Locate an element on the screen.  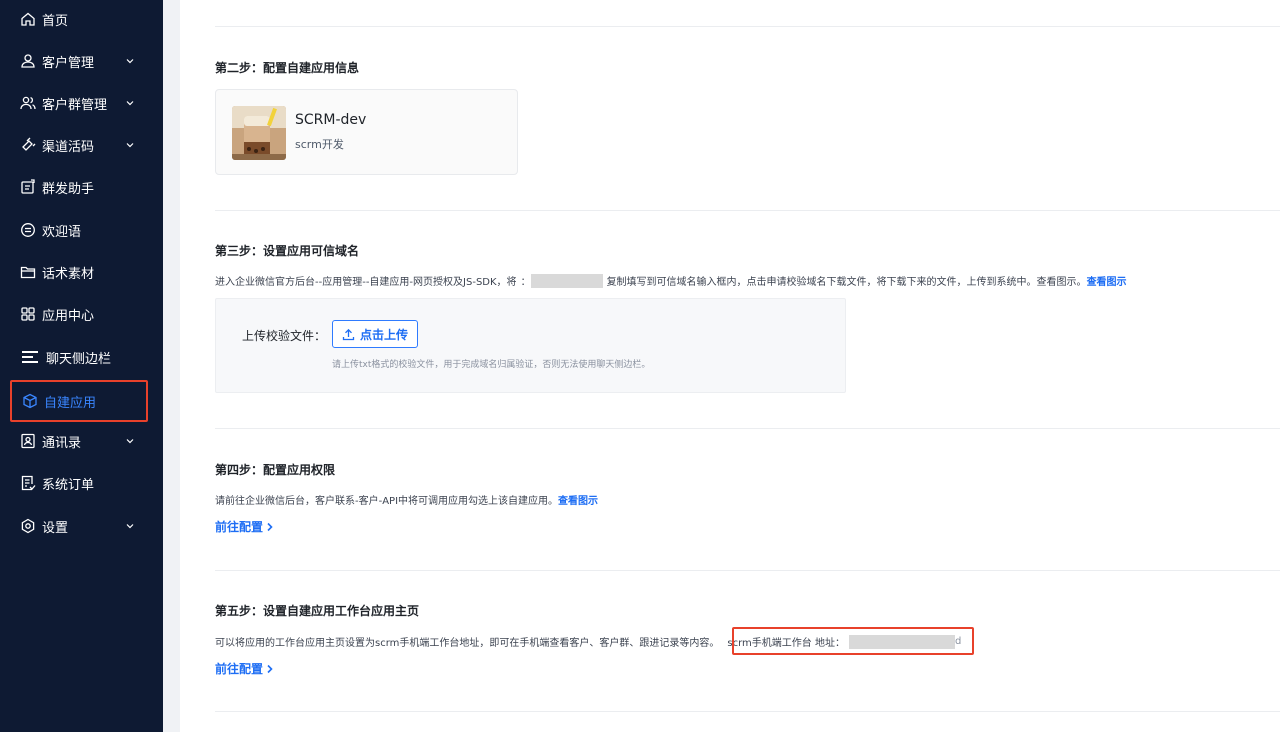
sidebar-item-orders: 系统订单 is located at coordinates (79, 483).